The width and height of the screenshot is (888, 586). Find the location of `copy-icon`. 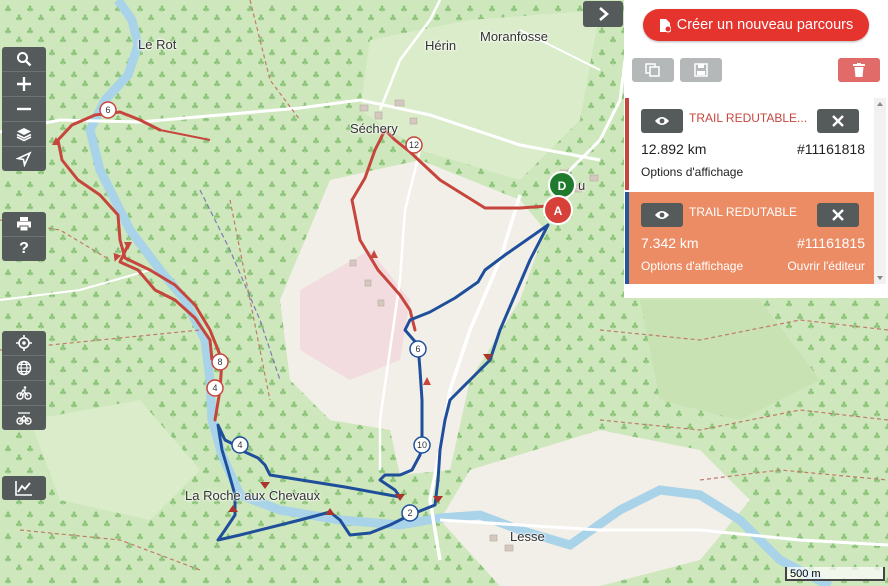

copy-icon is located at coordinates (652, 70).